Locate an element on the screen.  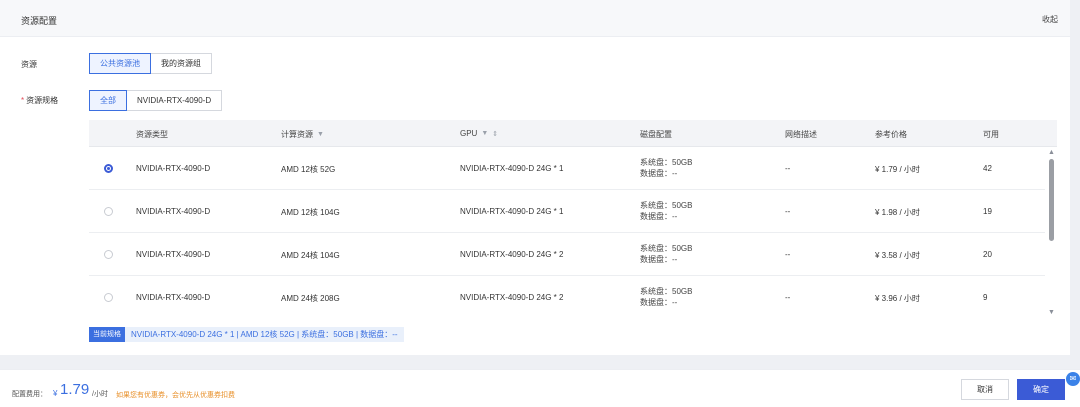
spec-filter-switch: 全部 NVIDIA-RTX-4090-D is located at coordinates (156, 100).